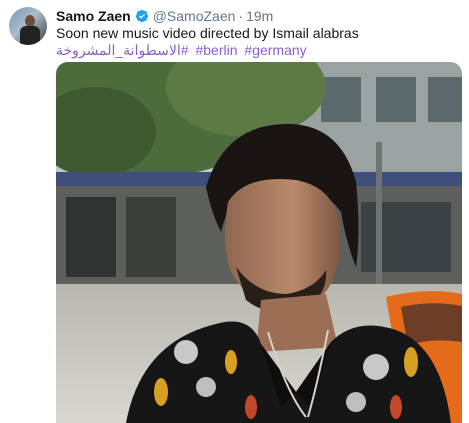 The width and height of the screenshot is (469, 423). Describe the element at coordinates (194, 16) in the screenshot. I see `author-handle: @SamoZaen` at that location.